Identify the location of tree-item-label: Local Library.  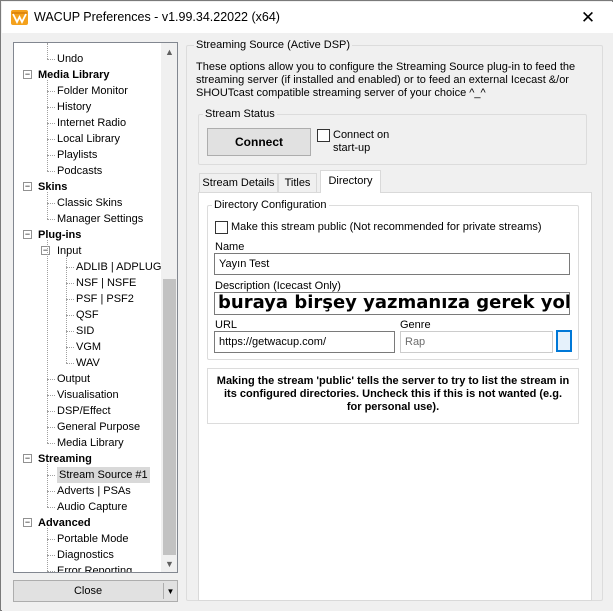
(88, 139).